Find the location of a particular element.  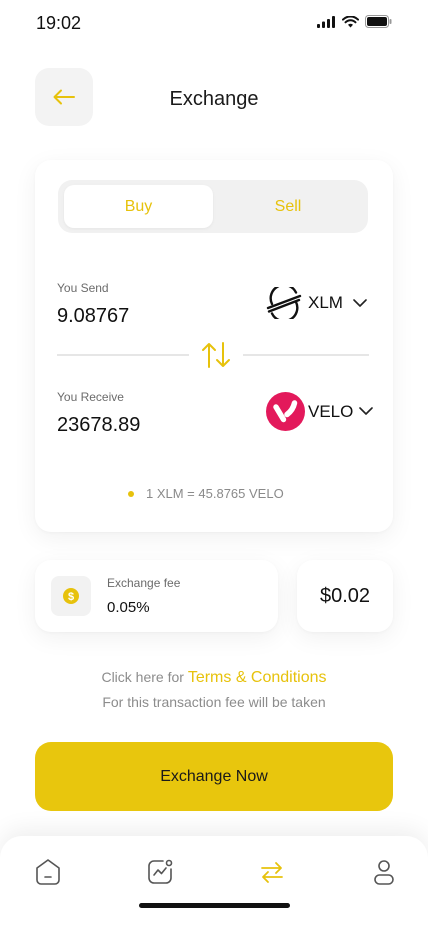

terms-link: Terms & Conditions is located at coordinates (257, 677).